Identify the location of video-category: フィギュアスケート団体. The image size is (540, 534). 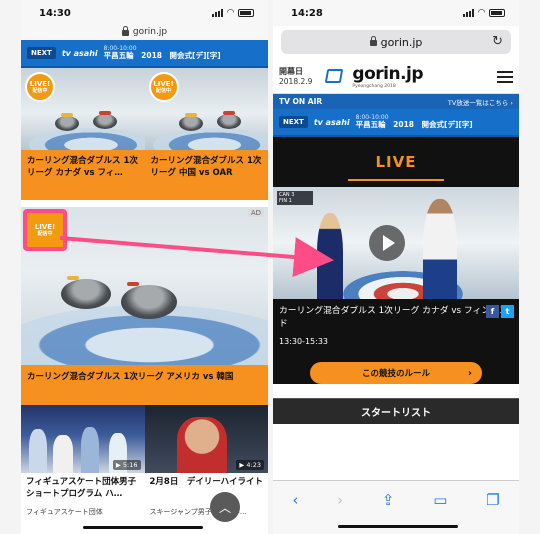
(64, 512).